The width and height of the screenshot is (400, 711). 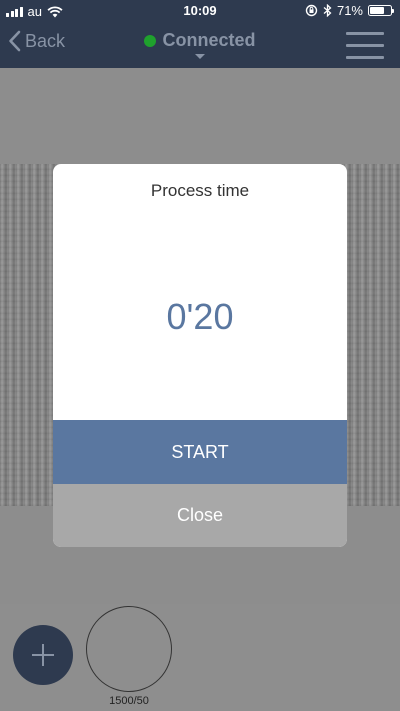 What do you see at coordinates (200, 515) in the screenshot?
I see `close-button: Close` at bounding box center [200, 515].